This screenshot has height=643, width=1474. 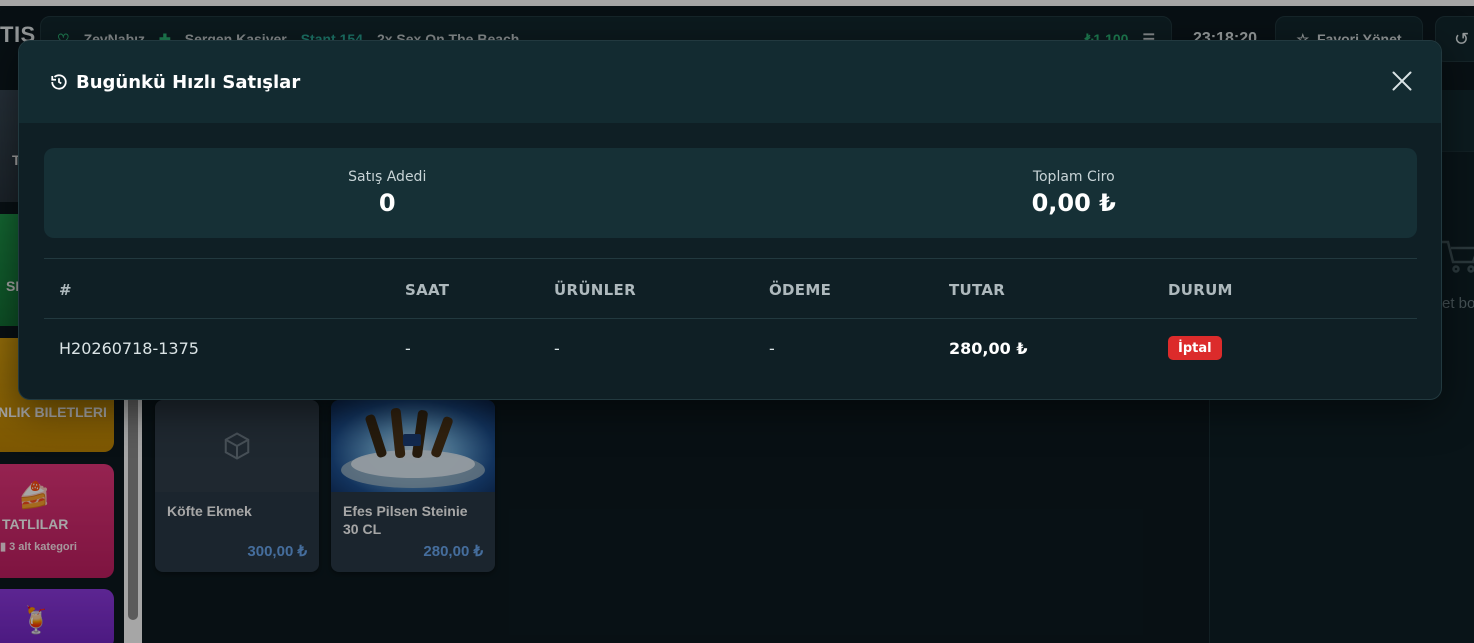 I want to click on sales-stats: Satış Adedi 0 Toplam Ciro 0,00 ₺, so click(x=730, y=193).